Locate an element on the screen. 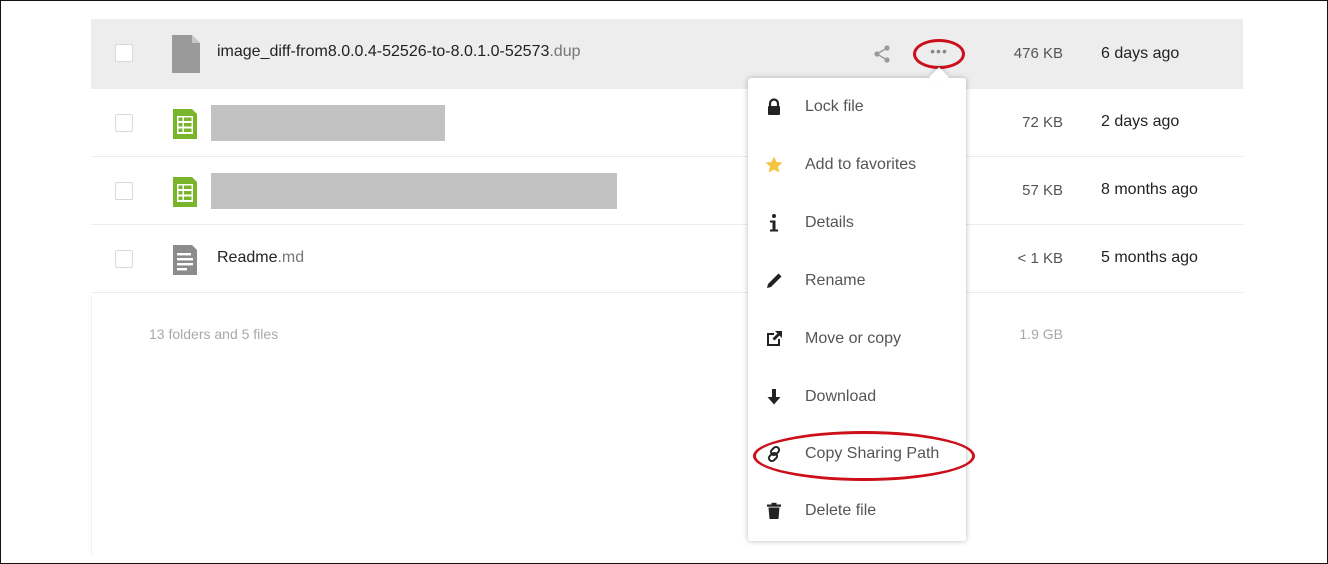  menu-item-add-to-favorites: Add to favorites is located at coordinates (857, 166).